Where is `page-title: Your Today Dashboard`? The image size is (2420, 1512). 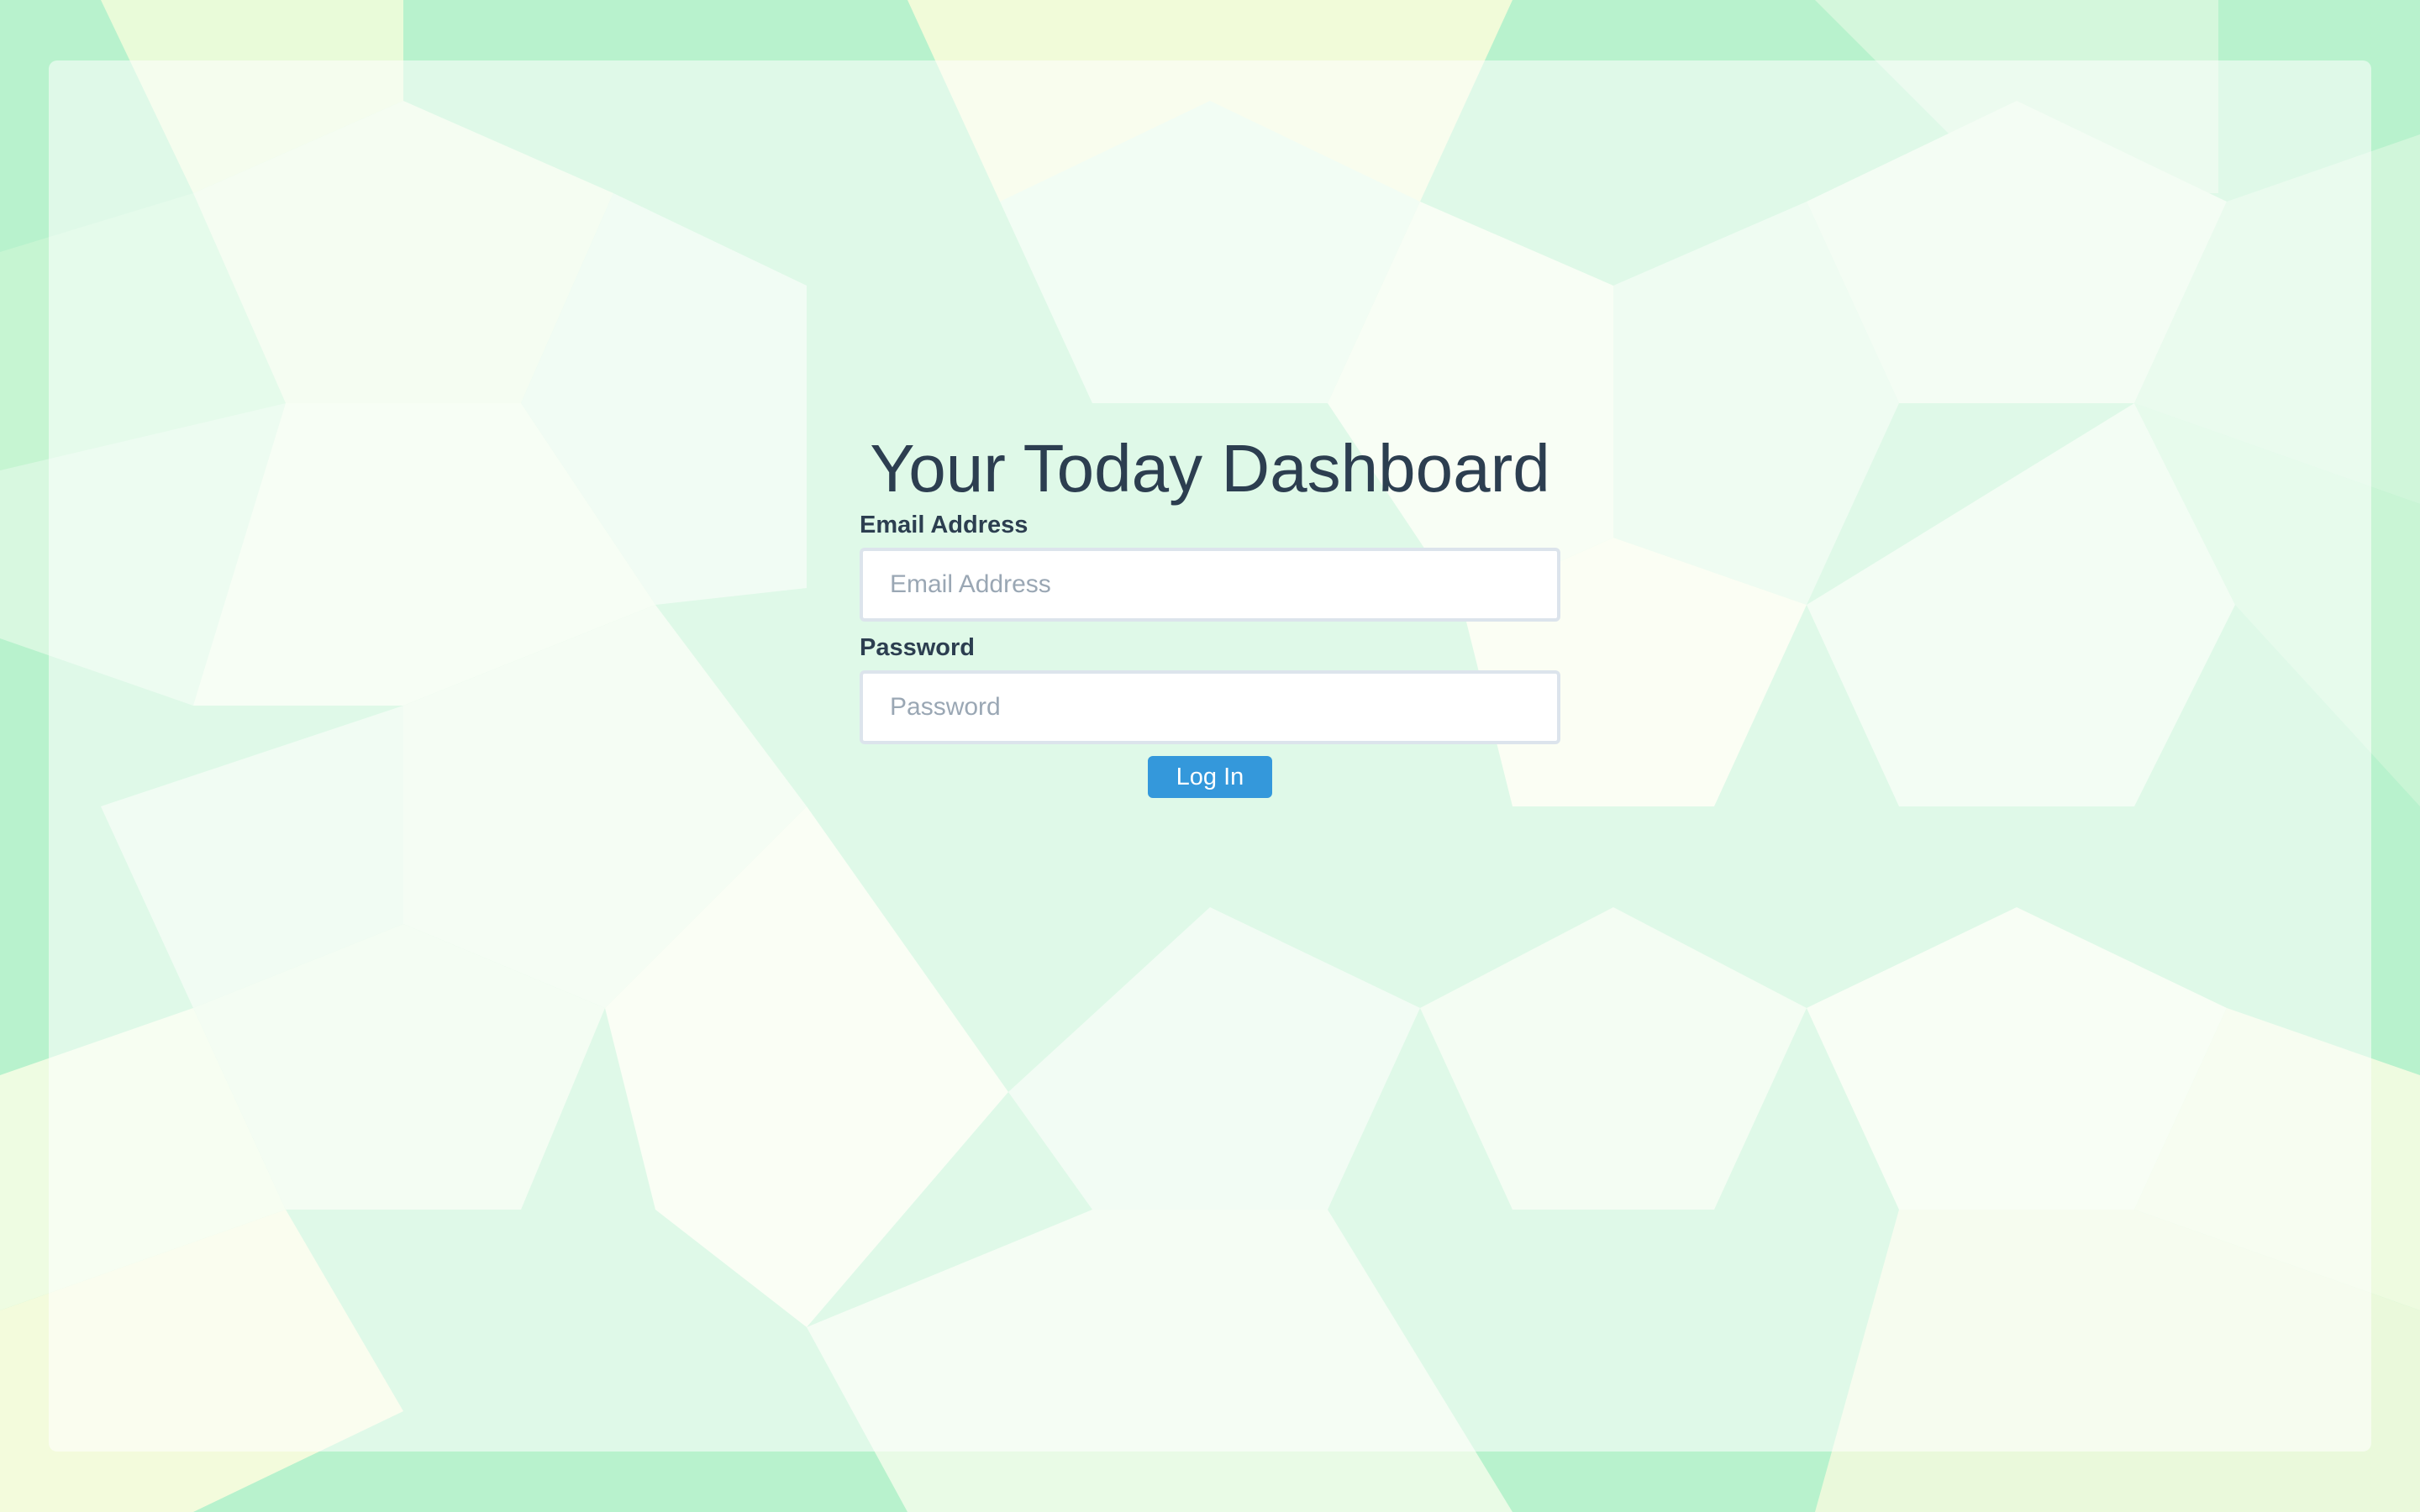
page-title: Your Today Dashboard is located at coordinates (1210, 468).